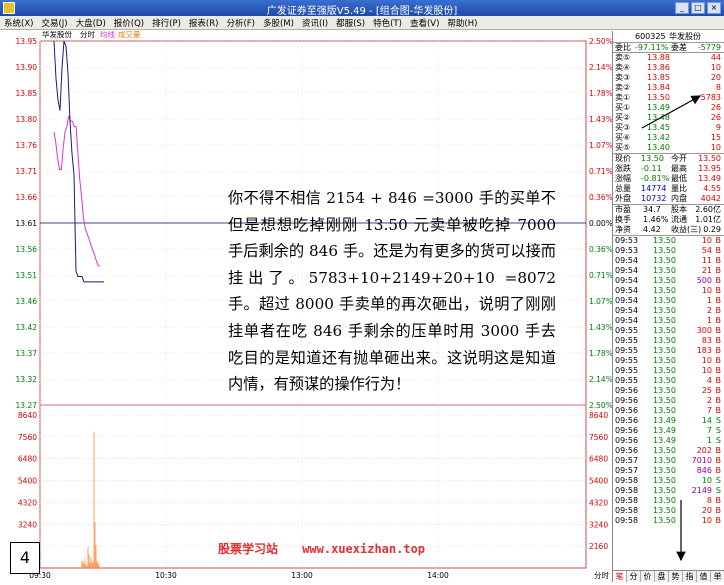  Describe the element at coordinates (462, 23) in the screenshot. I see `menu-item-12: 帮助(H)` at that location.